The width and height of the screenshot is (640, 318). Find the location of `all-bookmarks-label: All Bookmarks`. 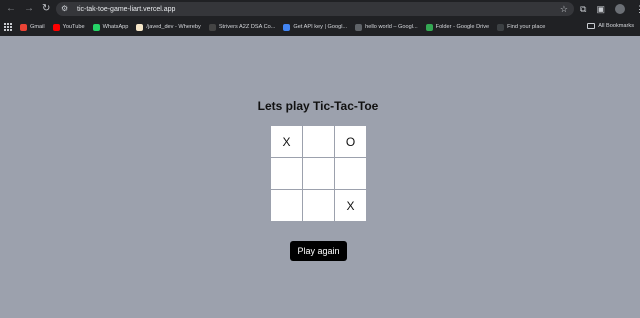

all-bookmarks-label: All Bookmarks is located at coordinates (616, 26).